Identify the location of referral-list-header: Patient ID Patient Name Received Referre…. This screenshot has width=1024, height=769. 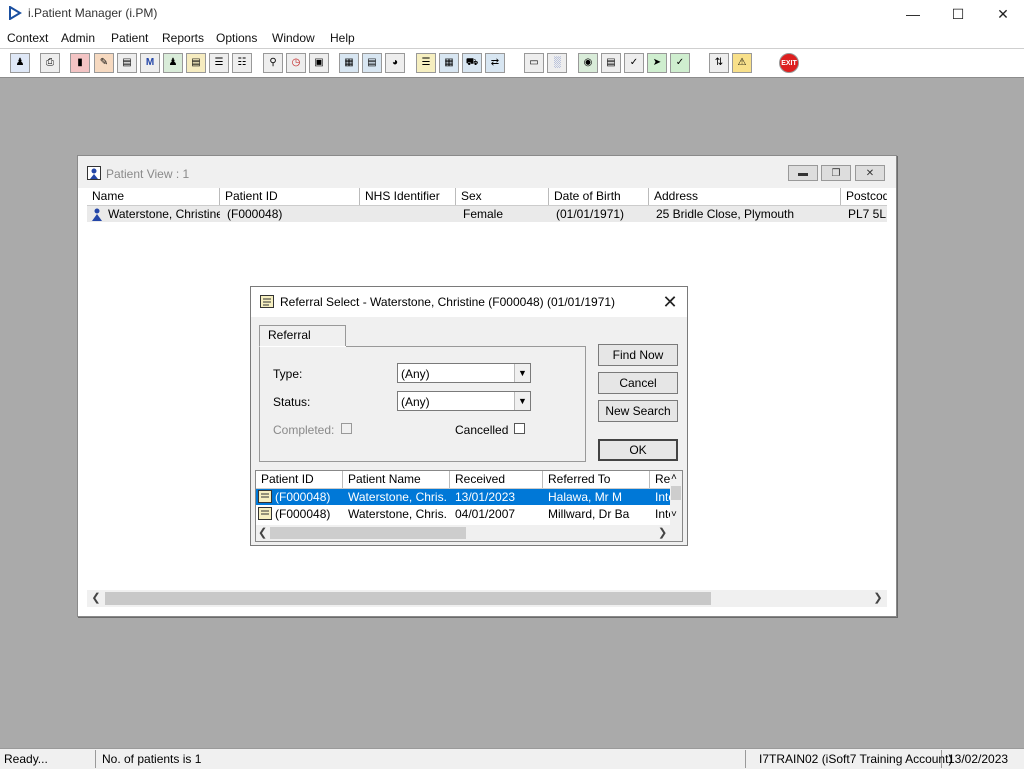
(469, 480).